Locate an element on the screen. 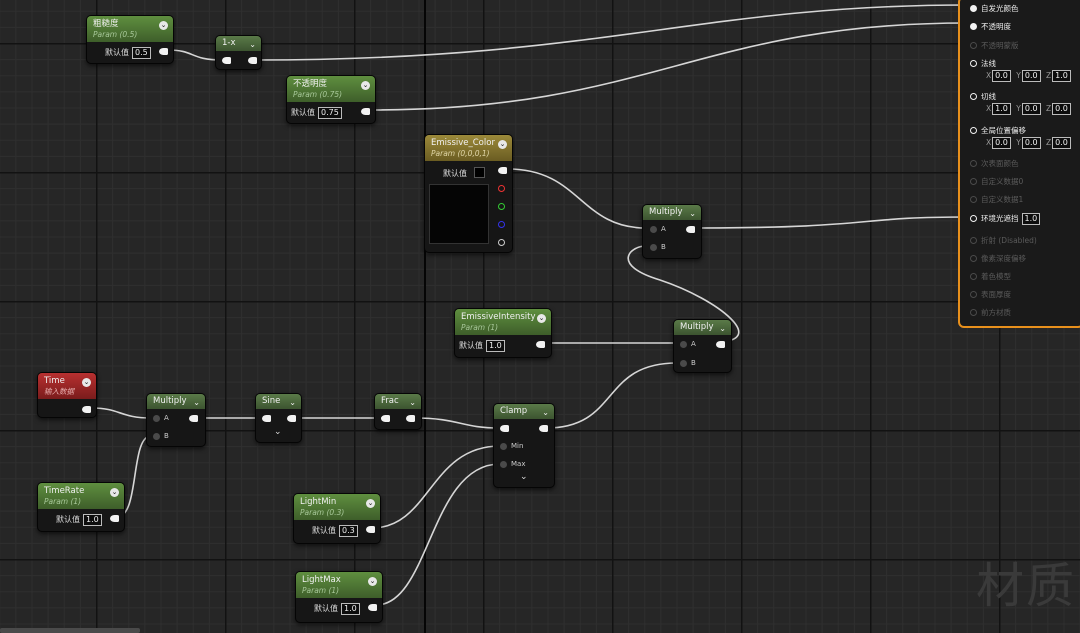 Image resolution: width=1080 pixels, height=633 pixels. default-value-input: 0.75 is located at coordinates (330, 113).